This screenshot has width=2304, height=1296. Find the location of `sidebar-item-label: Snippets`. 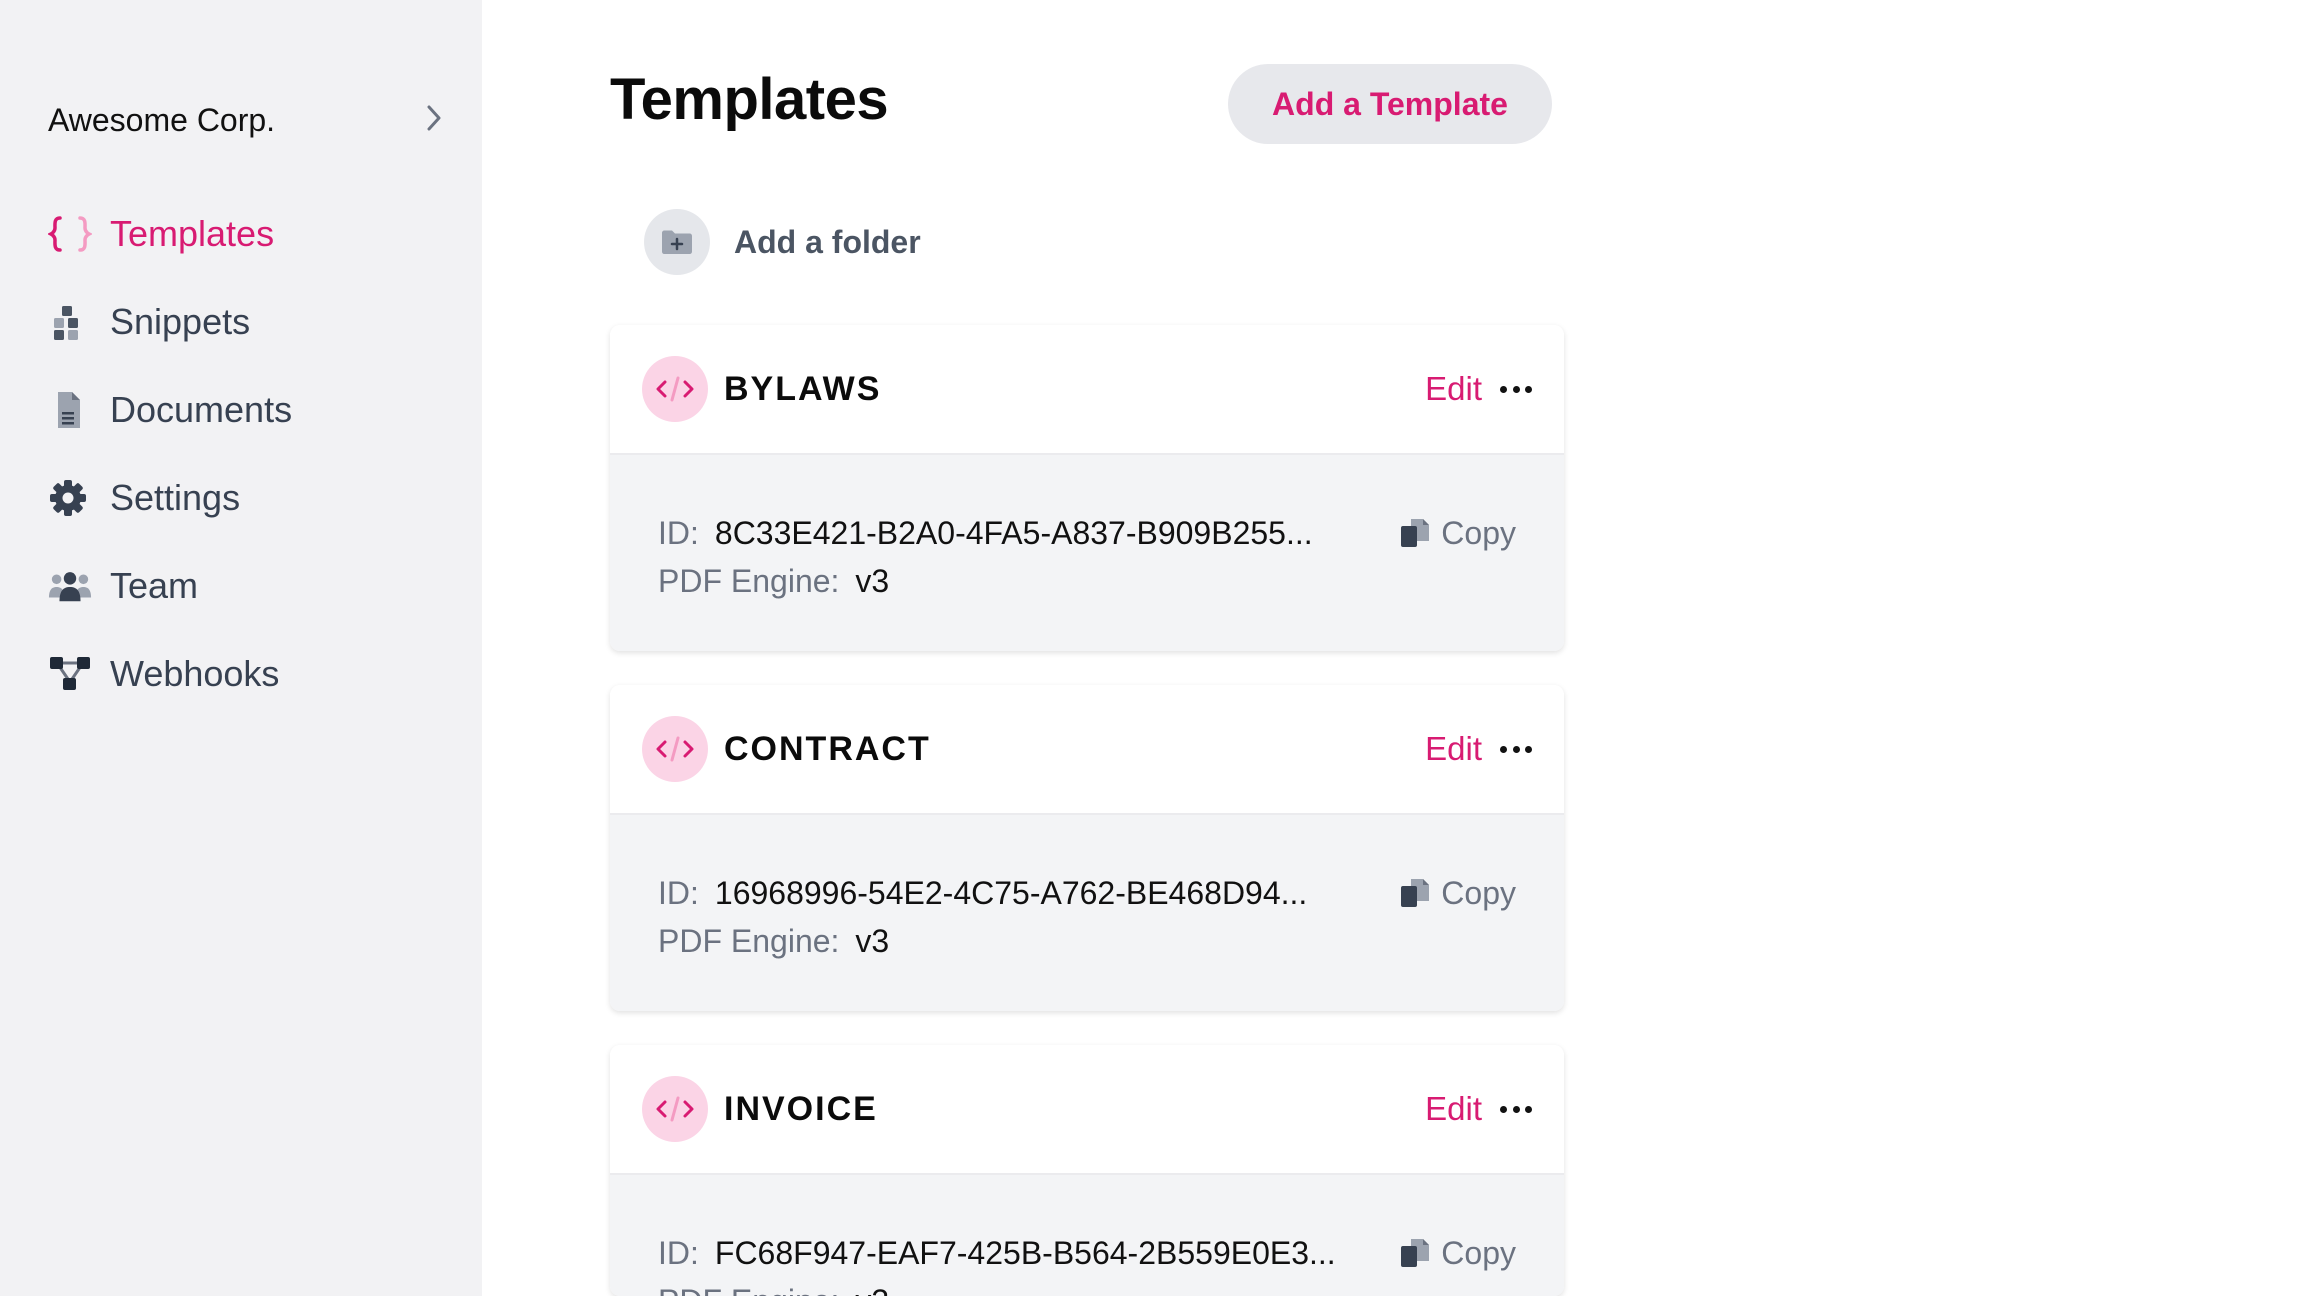

sidebar-item-label: Snippets is located at coordinates (180, 321).